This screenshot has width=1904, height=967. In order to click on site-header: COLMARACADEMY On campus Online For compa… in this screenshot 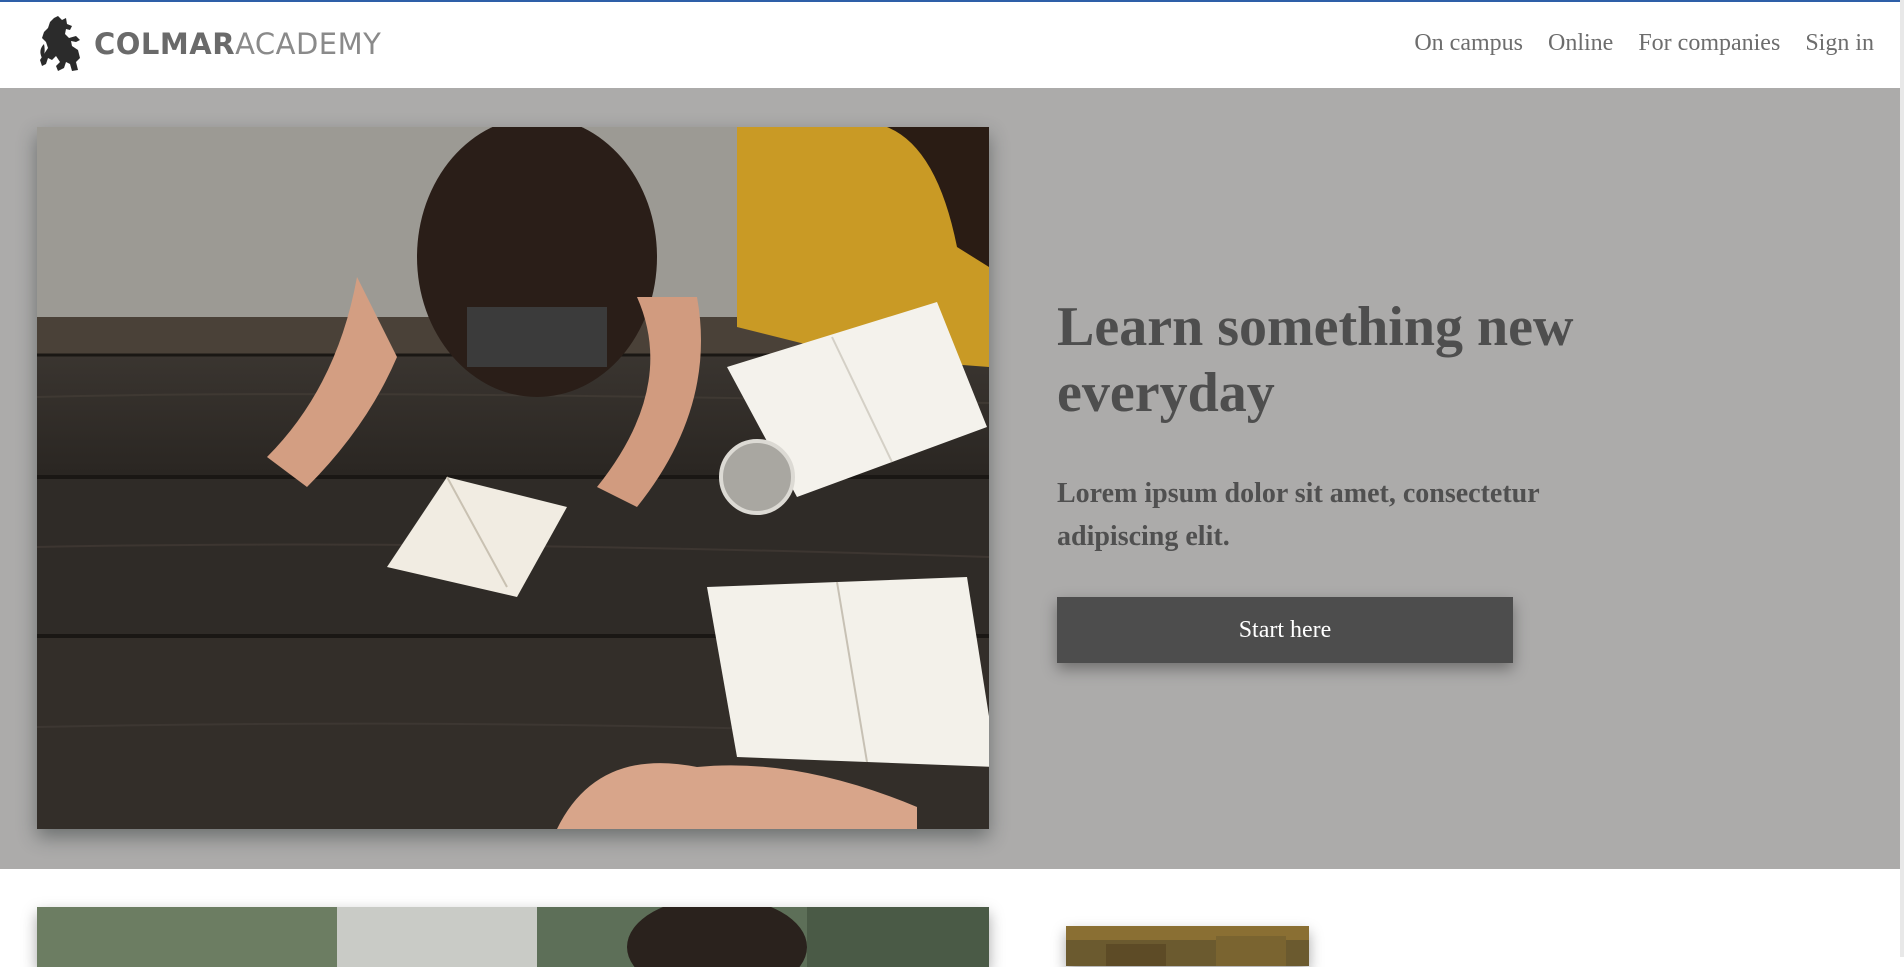, I will do `click(952, 45)`.